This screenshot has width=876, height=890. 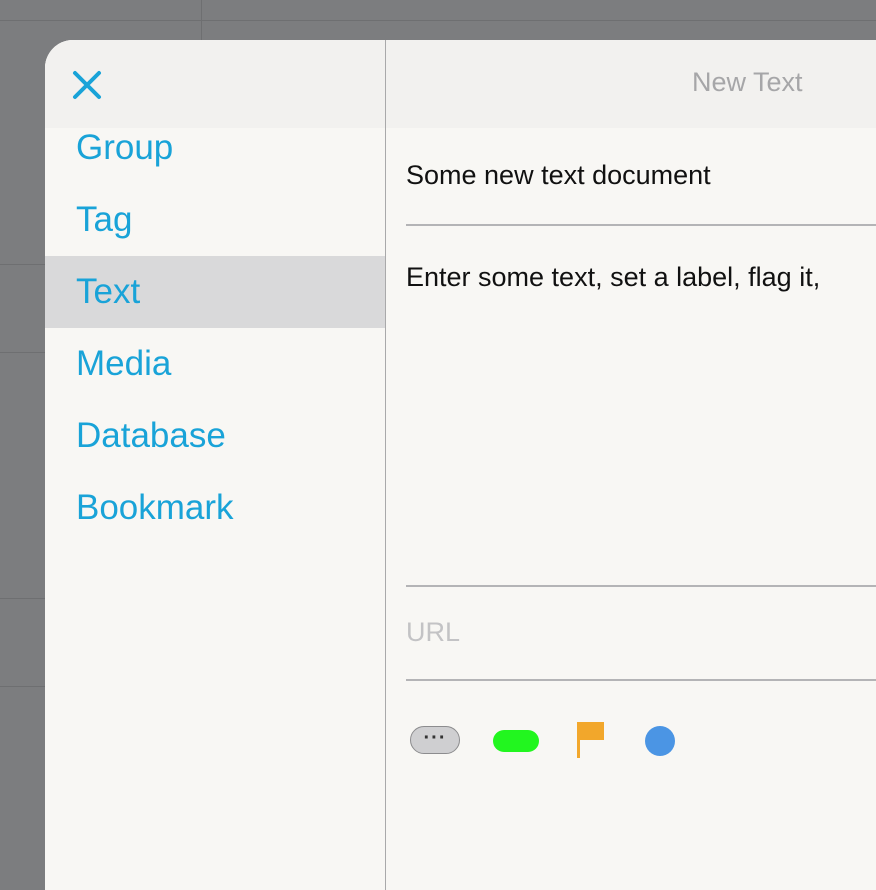 I want to click on flag-button, so click(x=591, y=740).